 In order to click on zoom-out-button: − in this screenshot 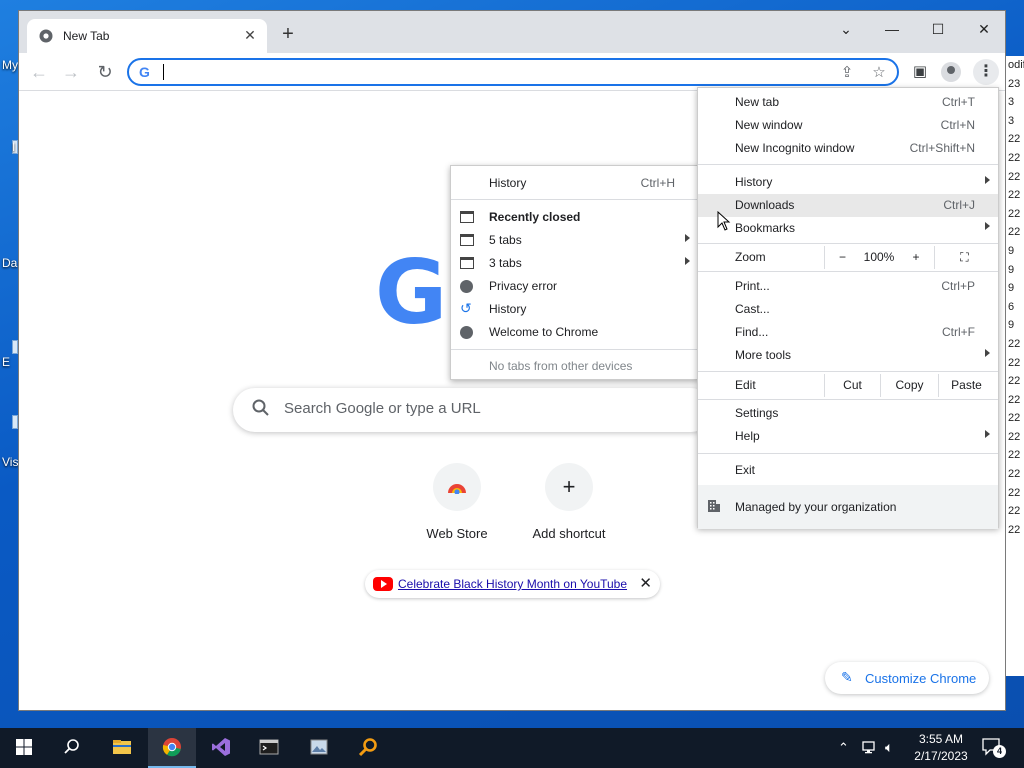, I will do `click(842, 257)`.